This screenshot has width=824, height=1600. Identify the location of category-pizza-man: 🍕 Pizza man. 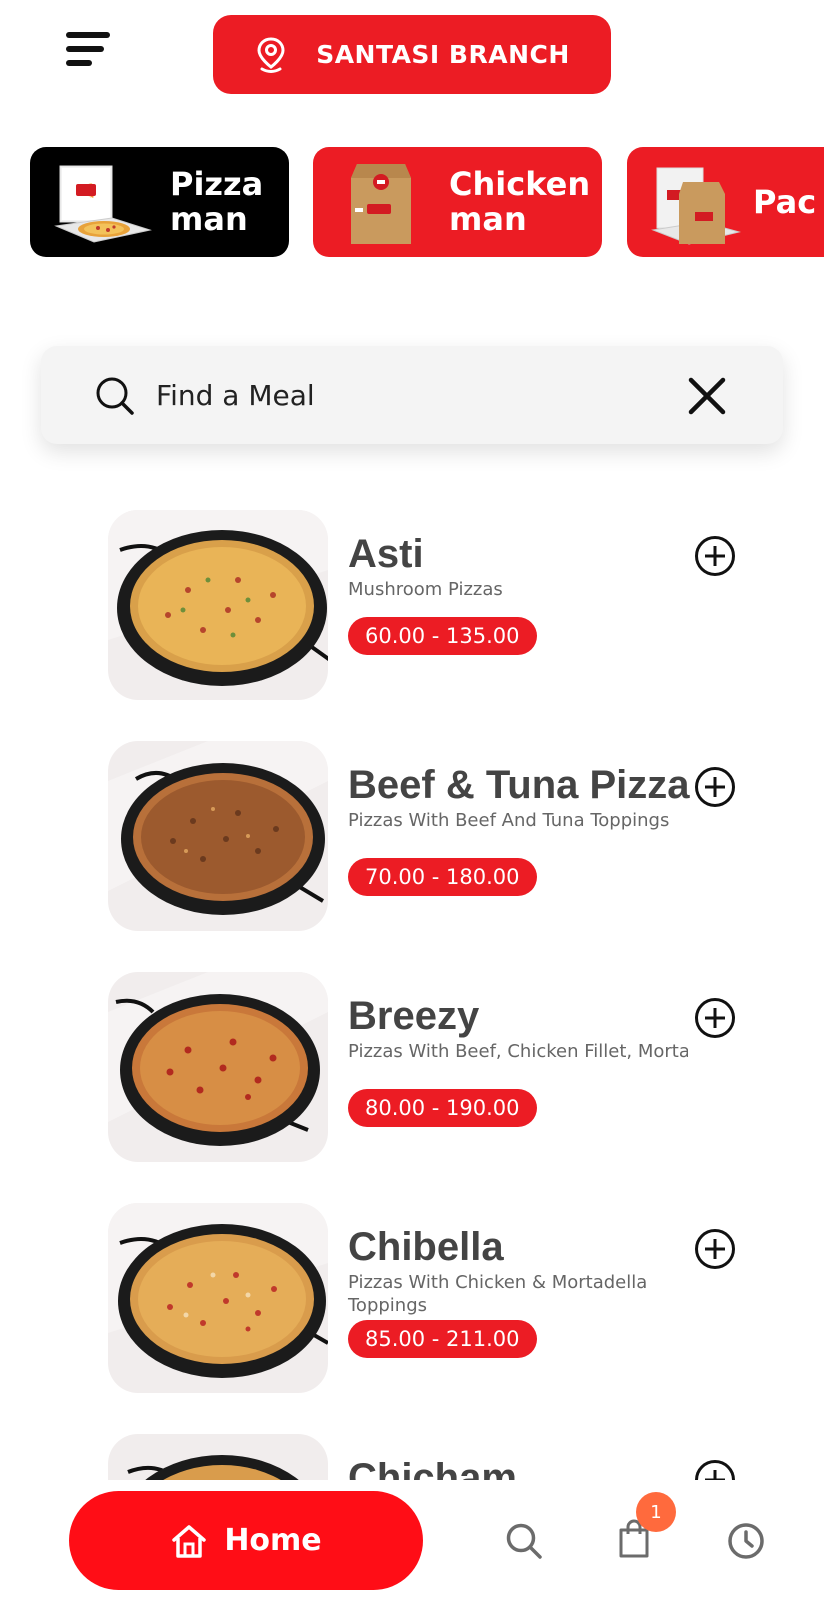
(159, 202).